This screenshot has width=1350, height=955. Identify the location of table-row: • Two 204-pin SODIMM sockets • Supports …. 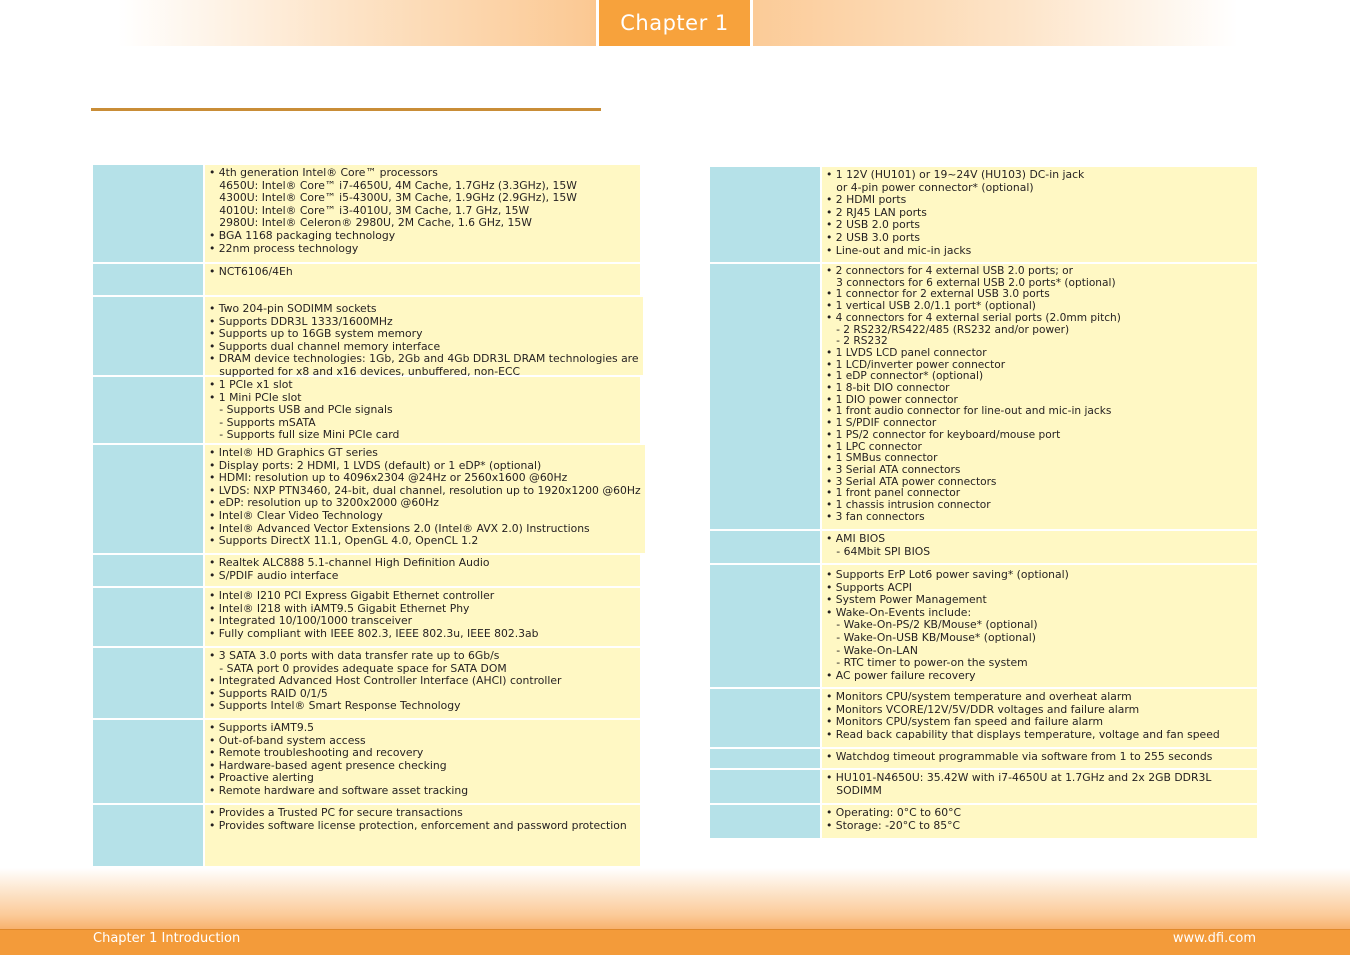
(368, 337).